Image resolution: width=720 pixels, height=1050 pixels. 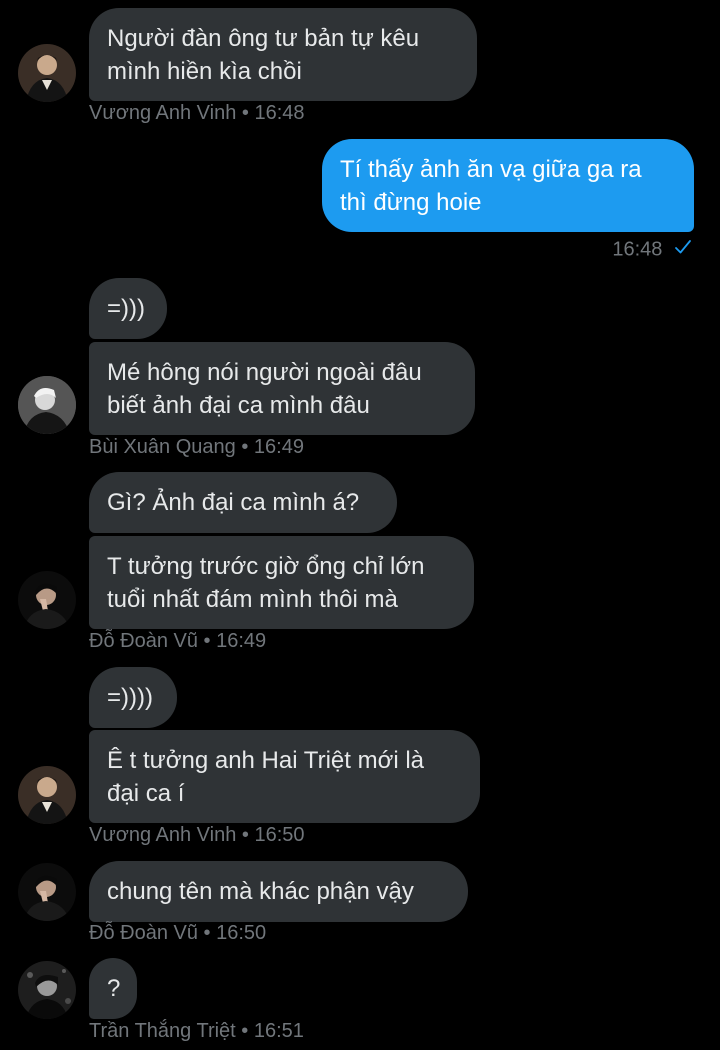 I want to click on message-line: chung tên mà khác phận vậy, so click(x=260, y=891).